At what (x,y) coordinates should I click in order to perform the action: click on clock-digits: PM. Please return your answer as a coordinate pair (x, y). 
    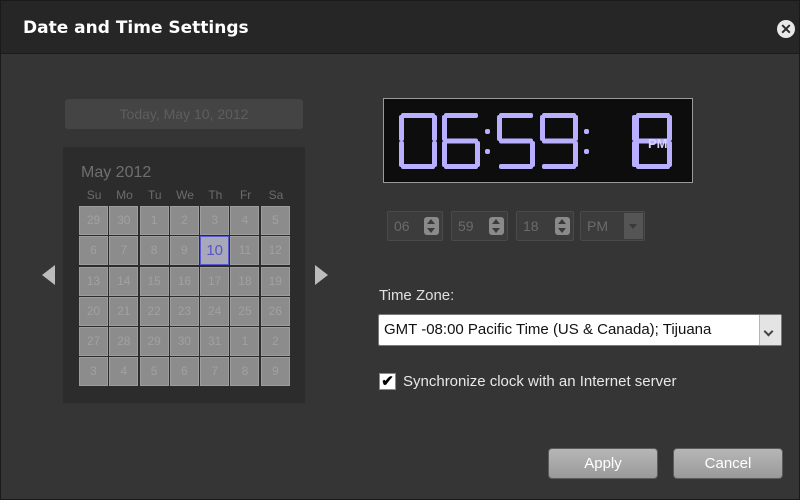
    Looking at the image, I should click on (535, 141).